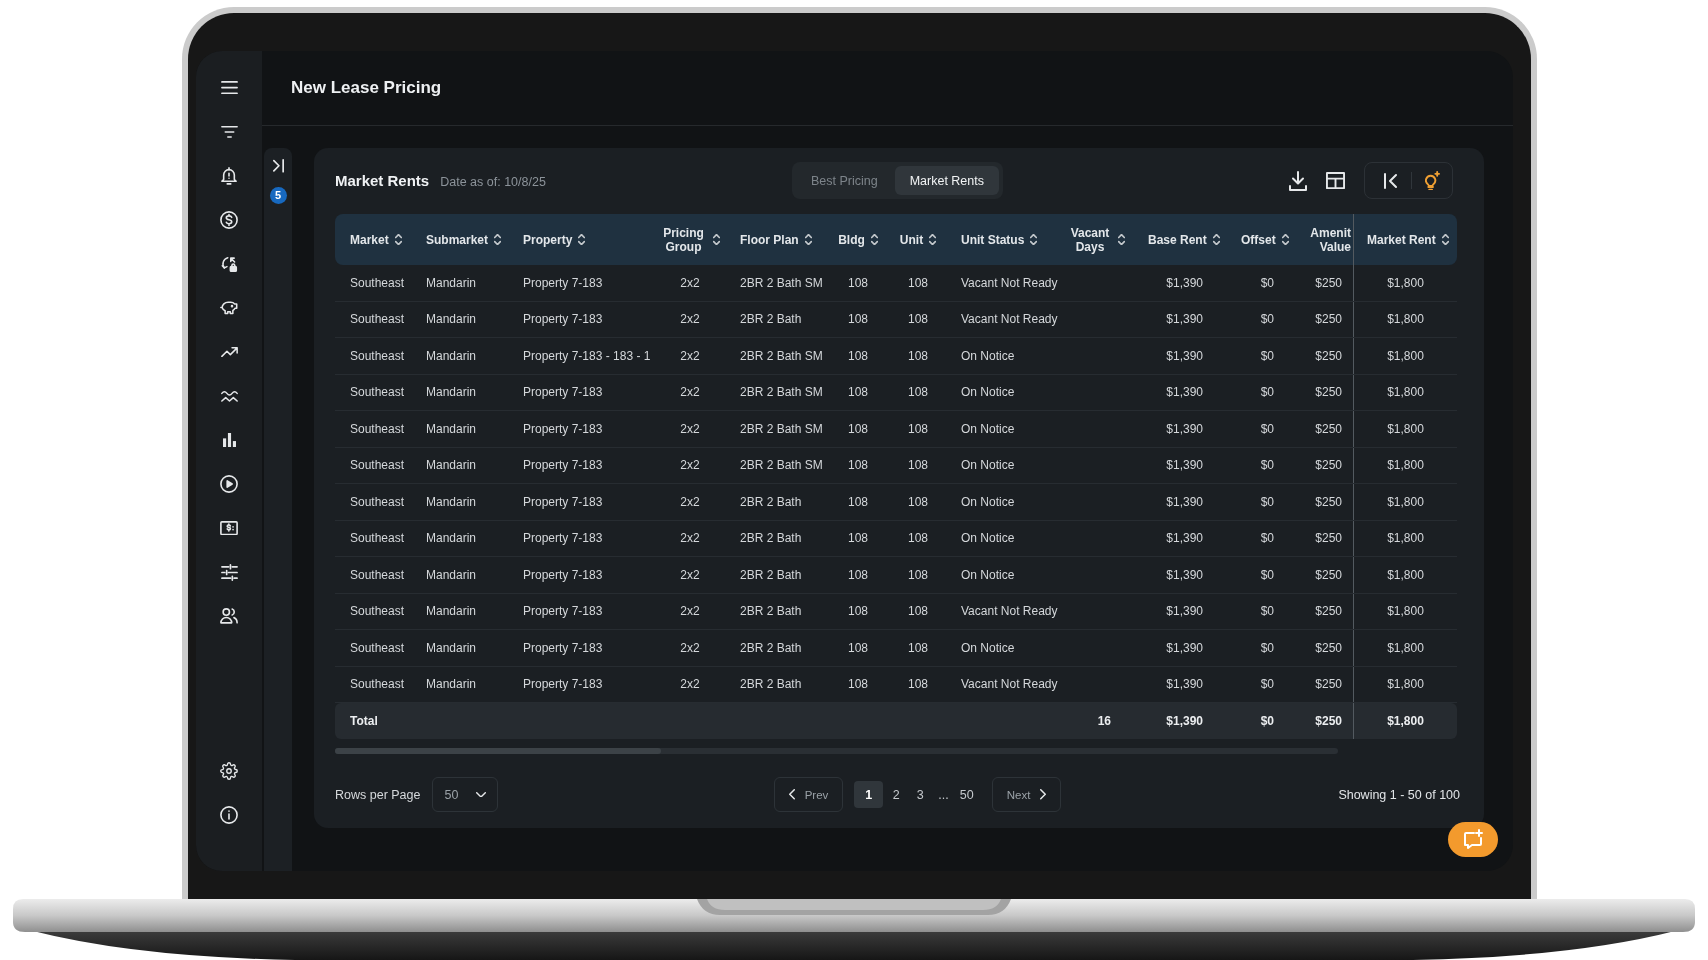 This screenshot has width=1708, height=960. Describe the element at coordinates (382, 180) in the screenshot. I see `card-title: Market Rents` at that location.